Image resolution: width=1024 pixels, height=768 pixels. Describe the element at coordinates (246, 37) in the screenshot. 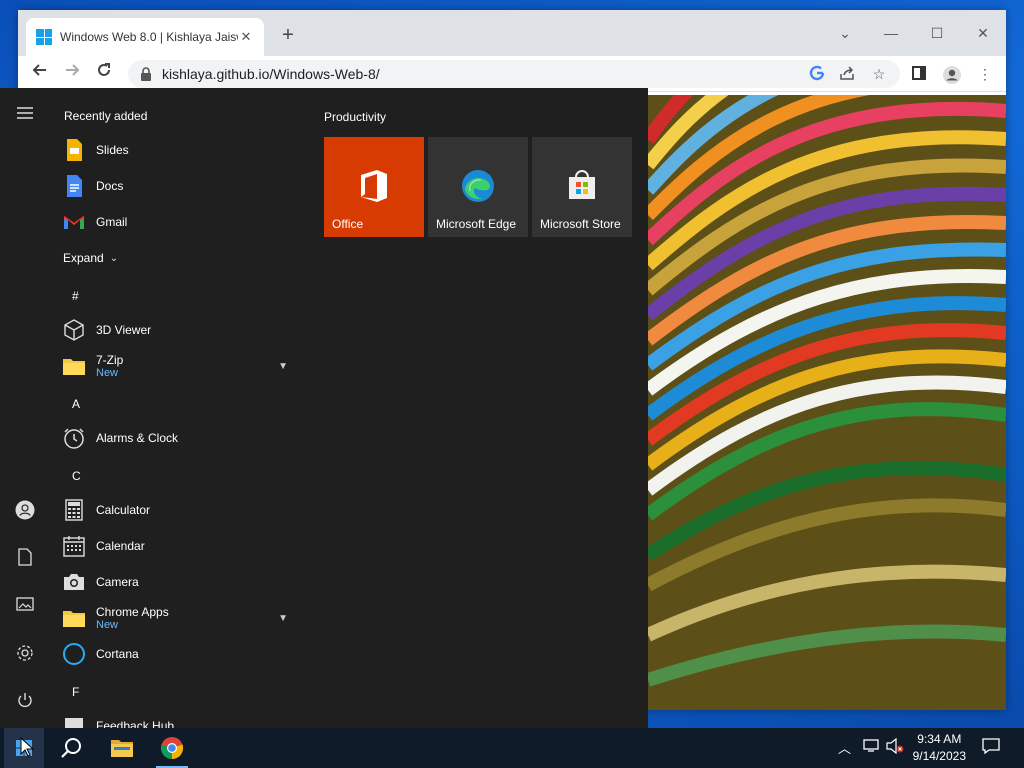

I see `close-tab-icon: ✕` at that location.